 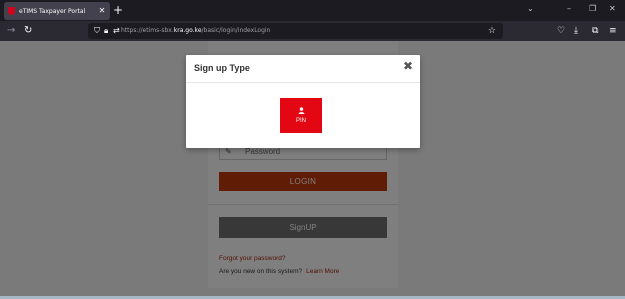 I want to click on pocket-icon: ♡, so click(x=561, y=31).